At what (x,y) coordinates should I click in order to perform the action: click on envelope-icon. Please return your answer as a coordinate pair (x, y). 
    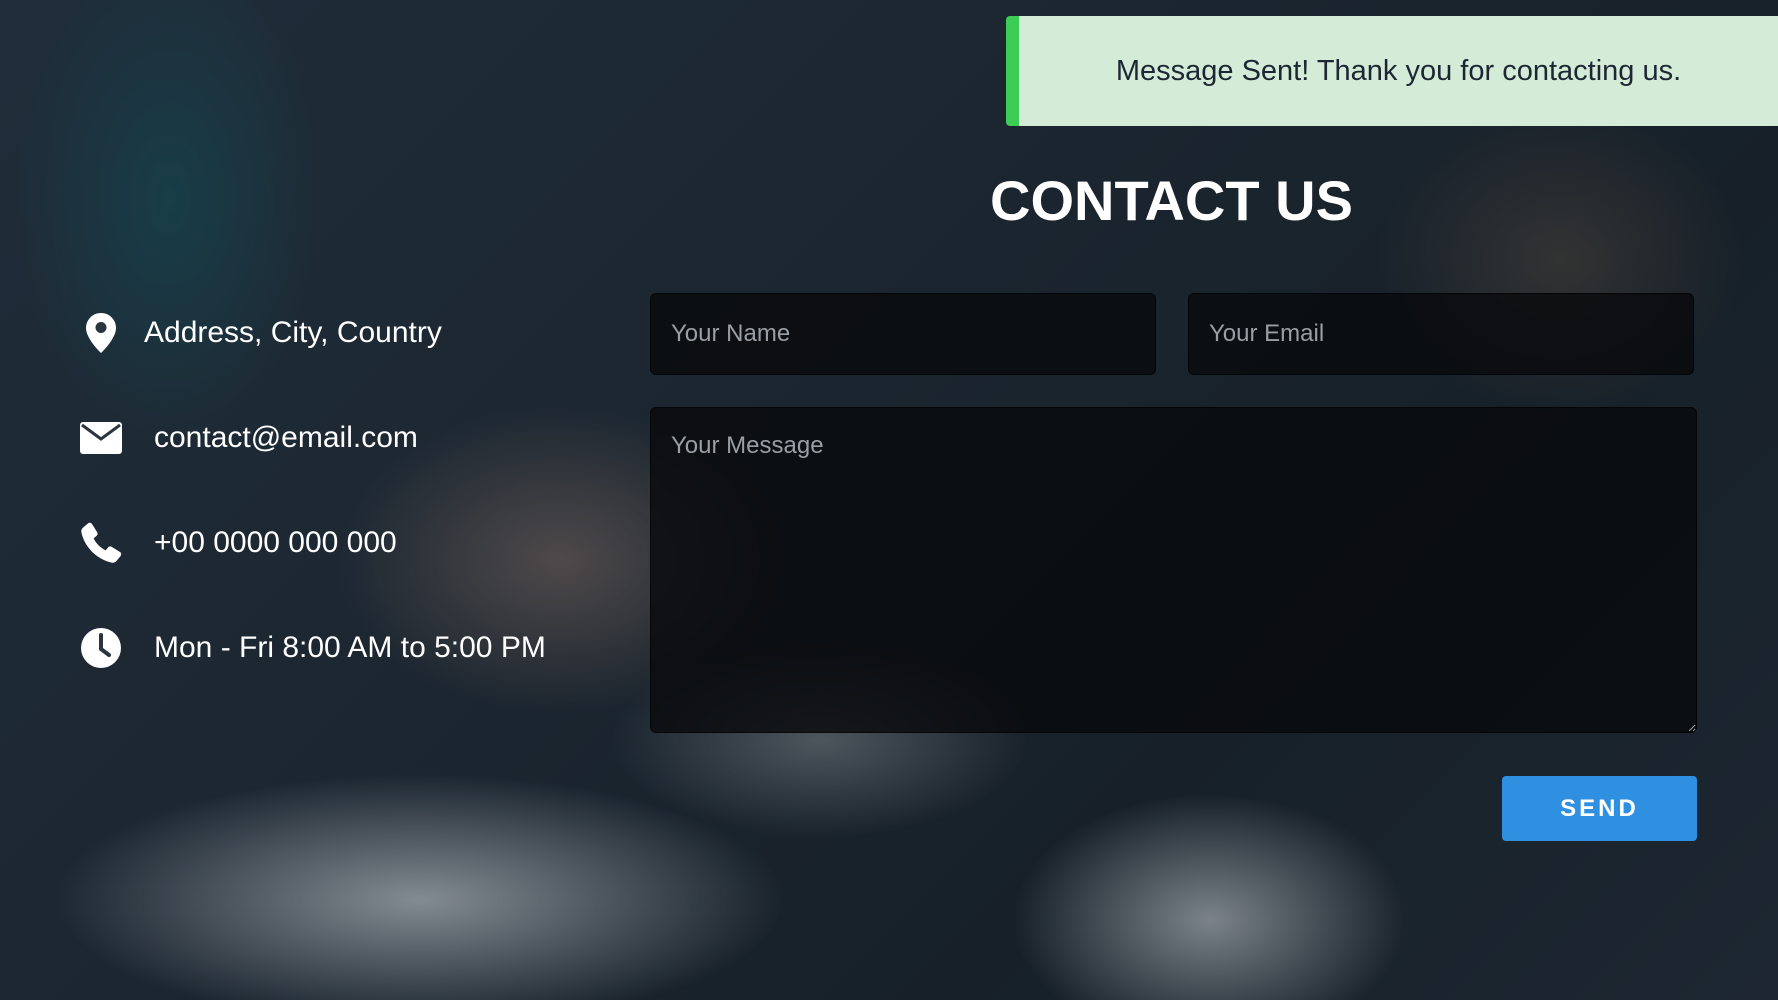
    Looking at the image, I should click on (101, 438).